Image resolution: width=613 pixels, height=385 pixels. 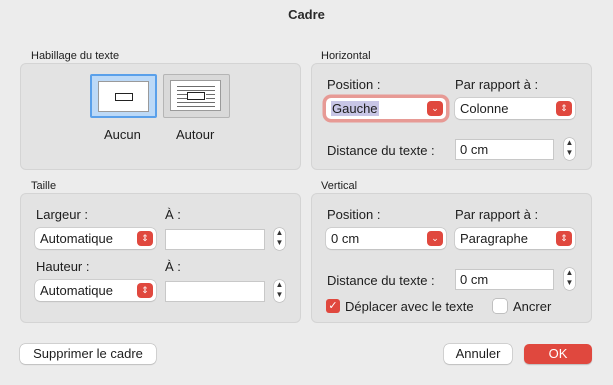 What do you see at coordinates (173, 266) in the screenshot?
I see `height-at-label: À :` at bounding box center [173, 266].